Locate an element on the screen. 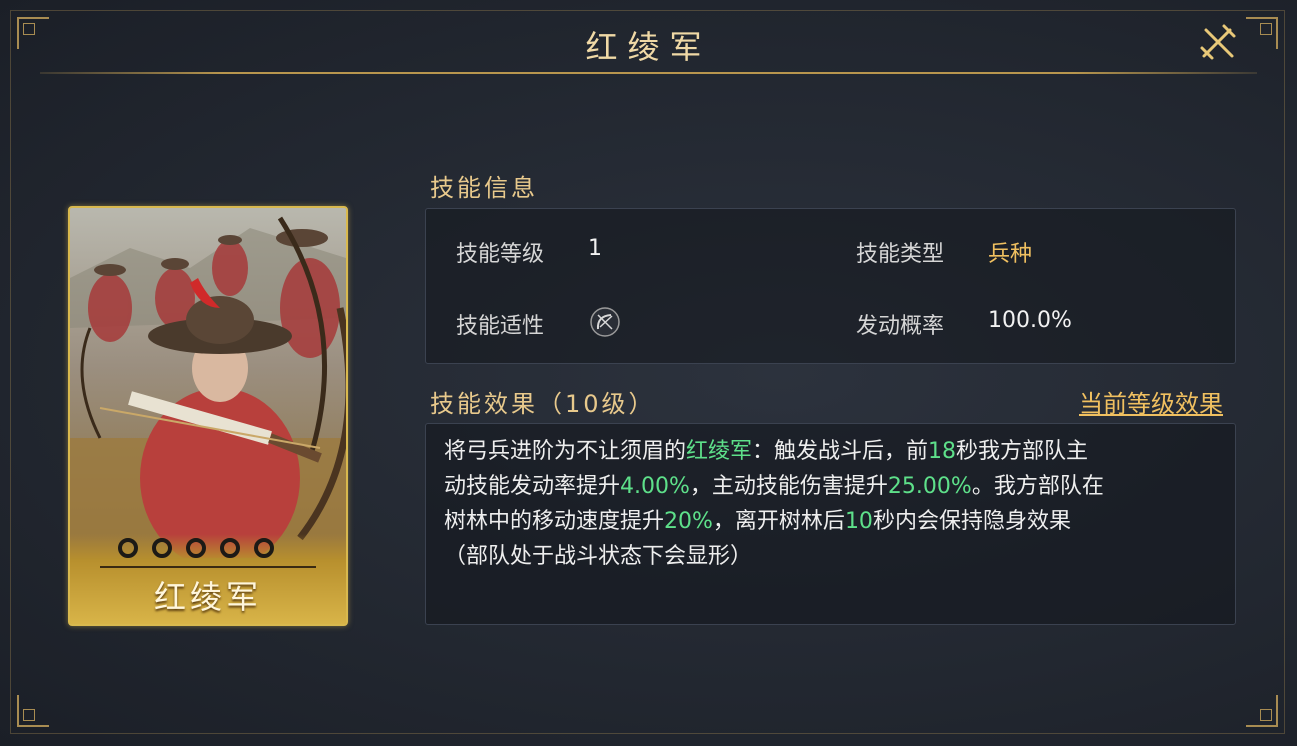 This screenshot has width=1297, height=746. effect-value: 10 is located at coordinates (858, 521).